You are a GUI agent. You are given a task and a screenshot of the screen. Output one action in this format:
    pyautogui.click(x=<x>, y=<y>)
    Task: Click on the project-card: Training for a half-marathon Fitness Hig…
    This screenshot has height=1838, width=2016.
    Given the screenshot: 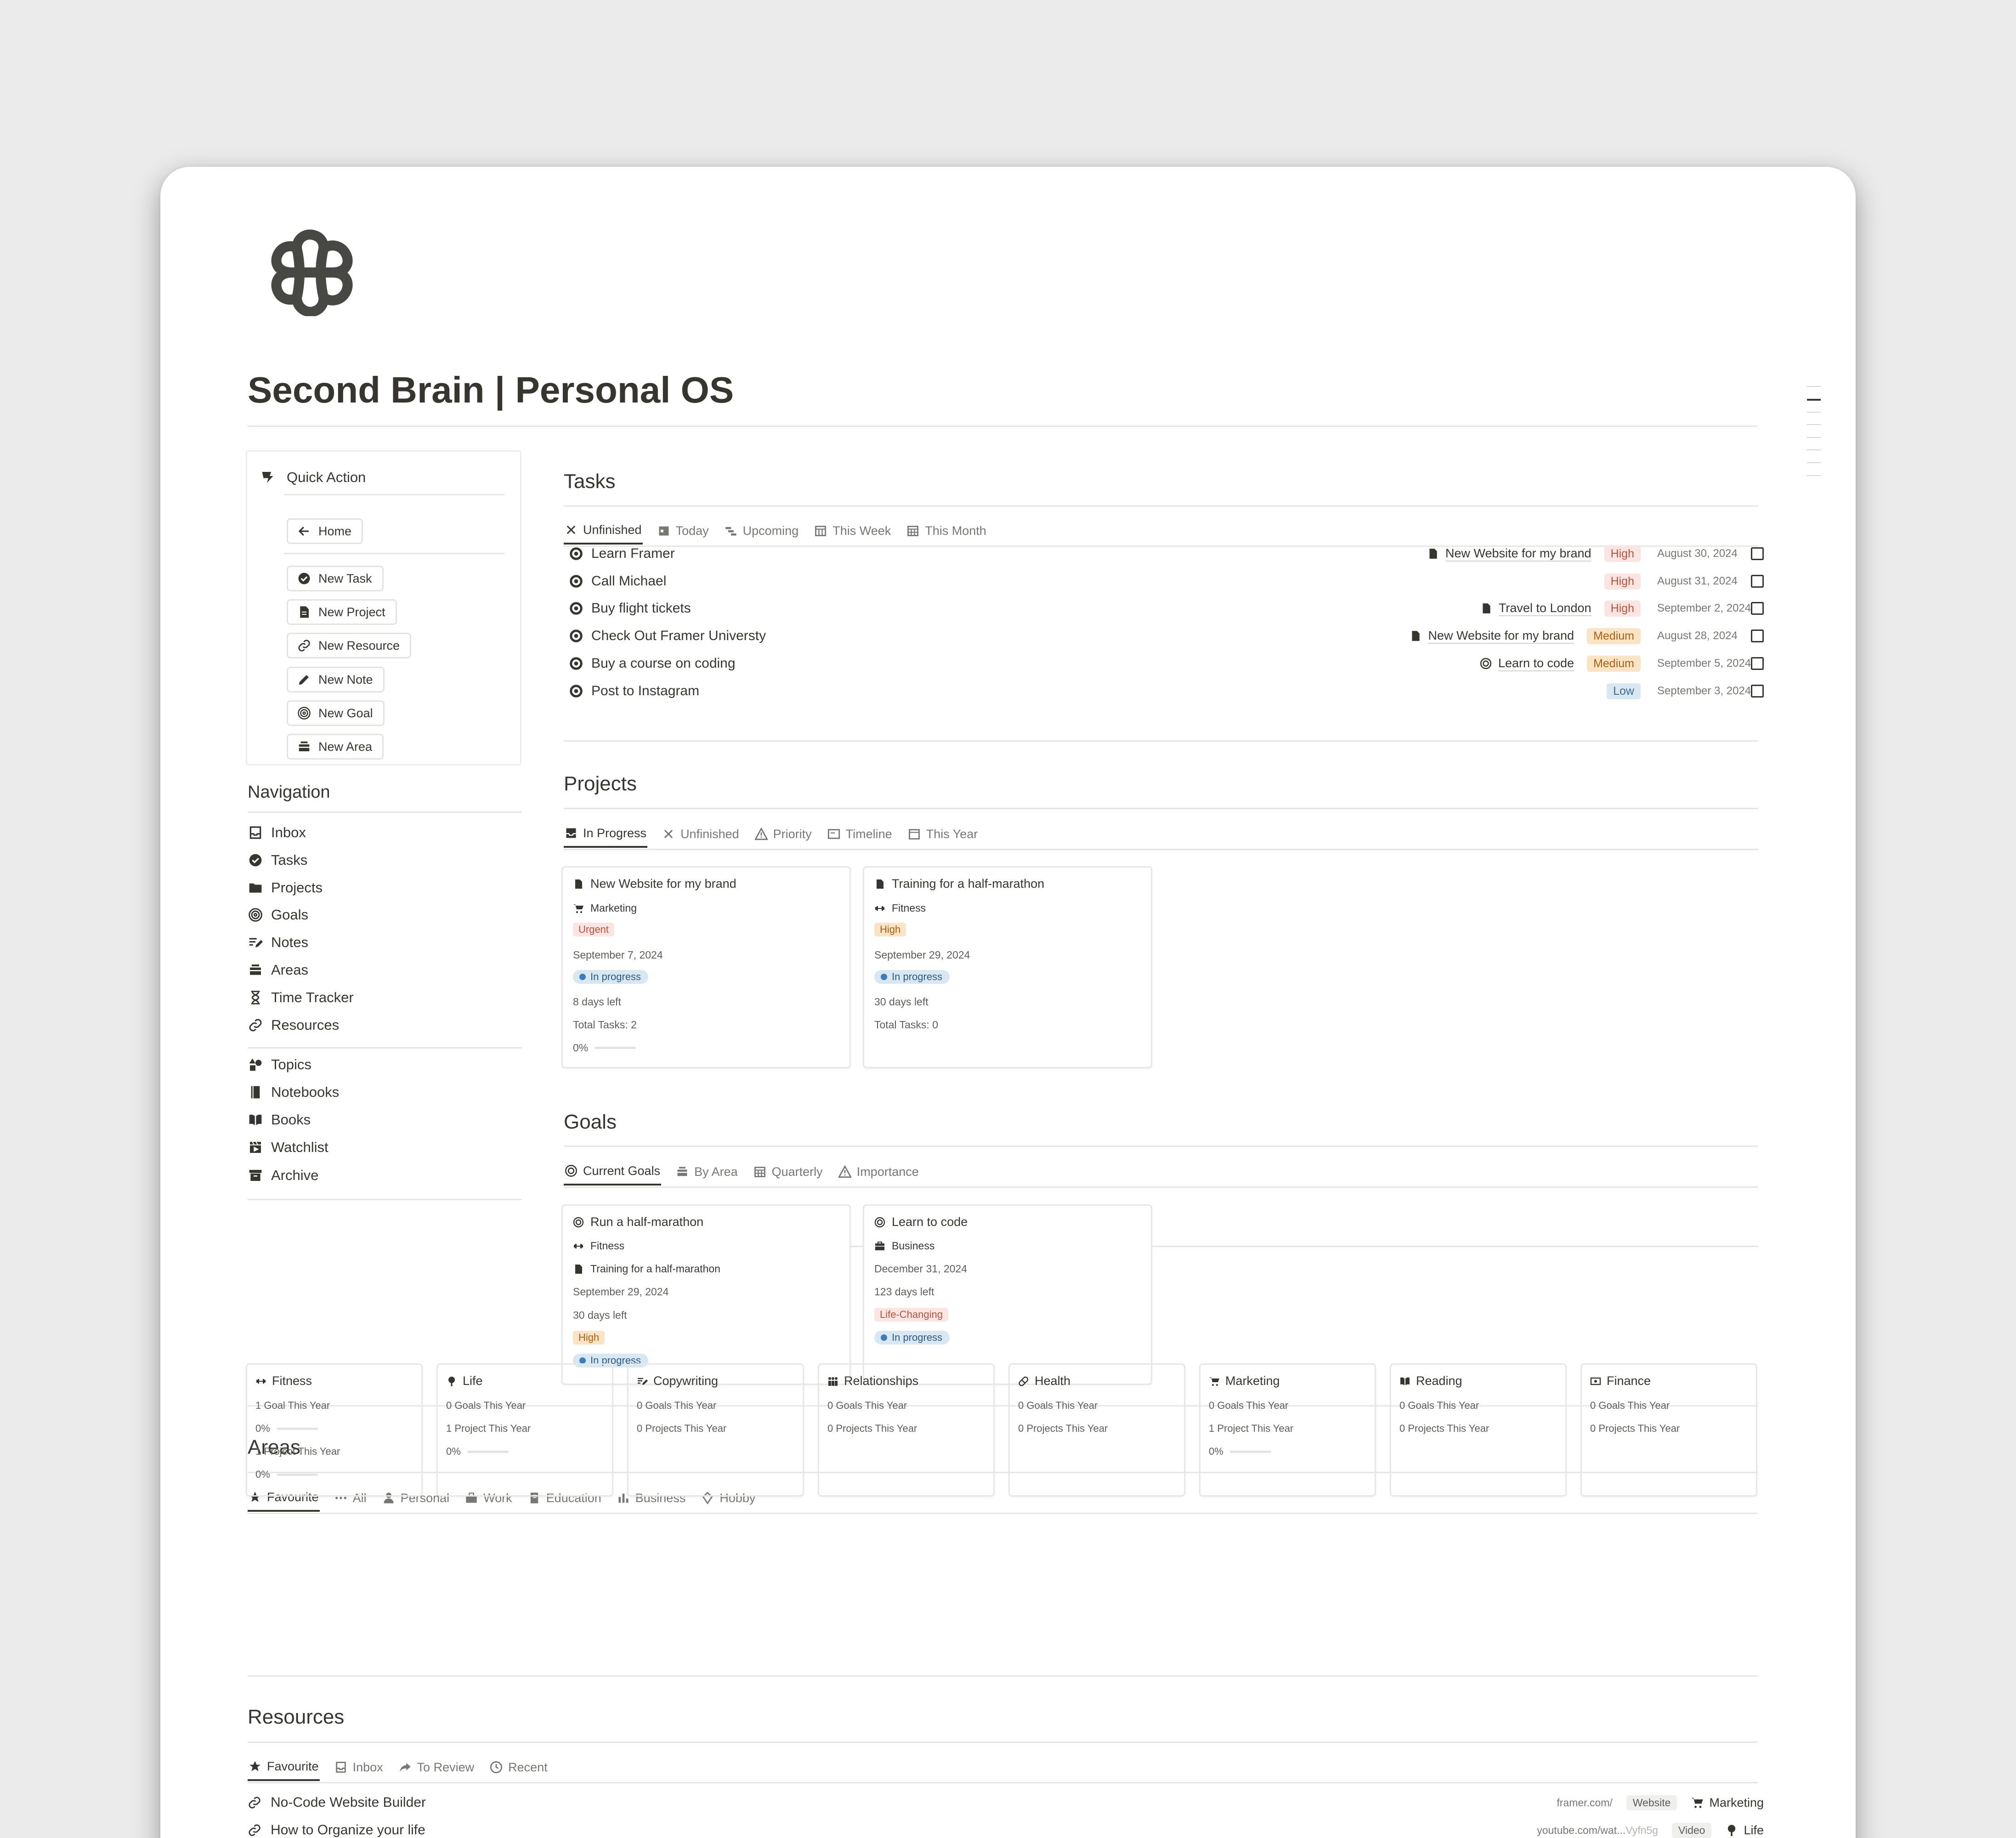 What is the action you would take?
    pyautogui.click(x=1007, y=967)
    